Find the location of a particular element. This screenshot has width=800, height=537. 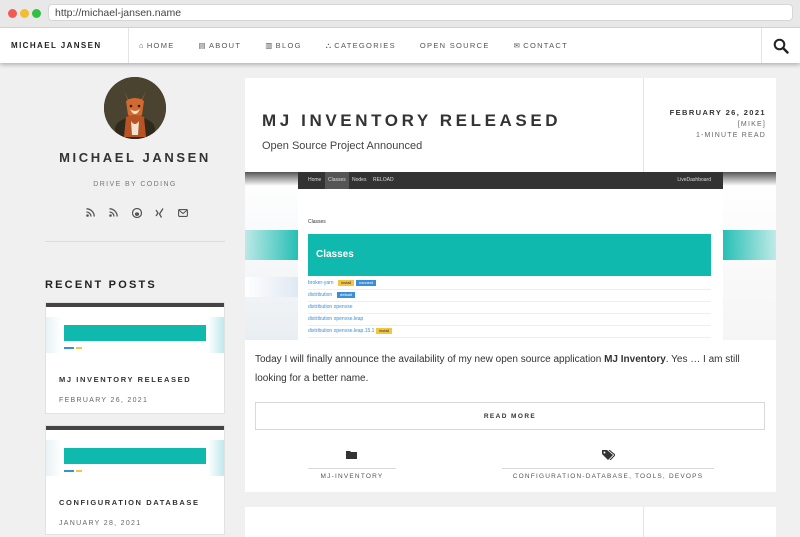

screenshot-row: broker-yarn install connect is located at coordinates (509, 284).